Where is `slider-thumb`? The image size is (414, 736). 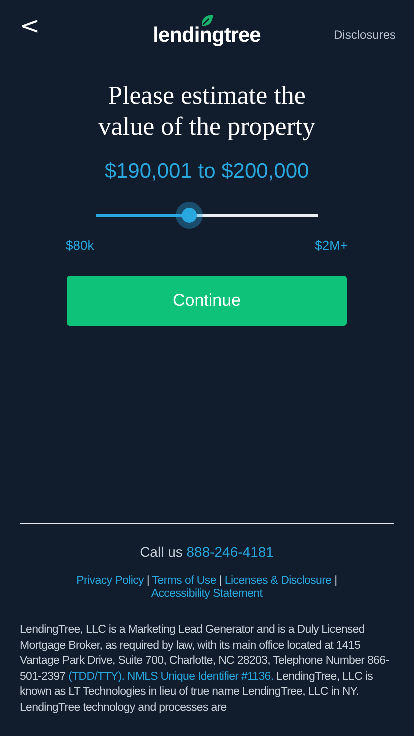
slider-thumb is located at coordinates (189, 215).